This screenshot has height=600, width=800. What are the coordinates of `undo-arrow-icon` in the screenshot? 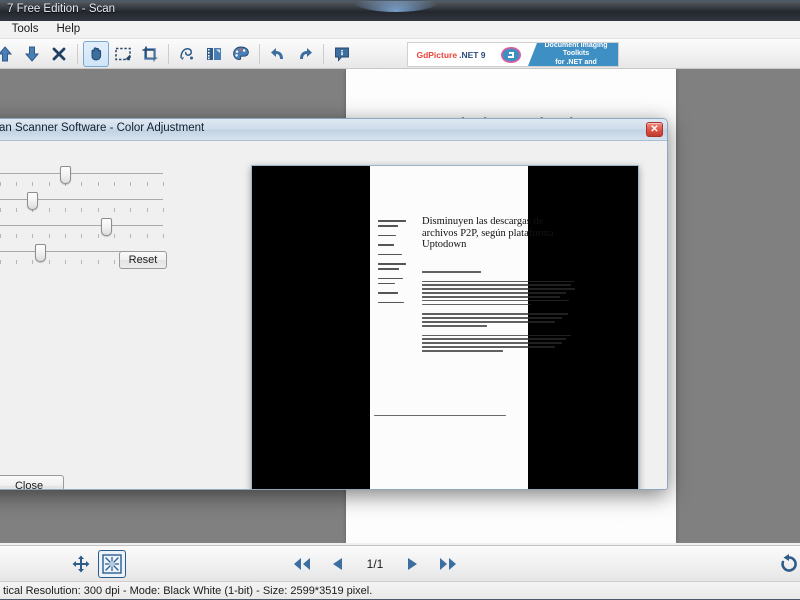 It's located at (277, 53).